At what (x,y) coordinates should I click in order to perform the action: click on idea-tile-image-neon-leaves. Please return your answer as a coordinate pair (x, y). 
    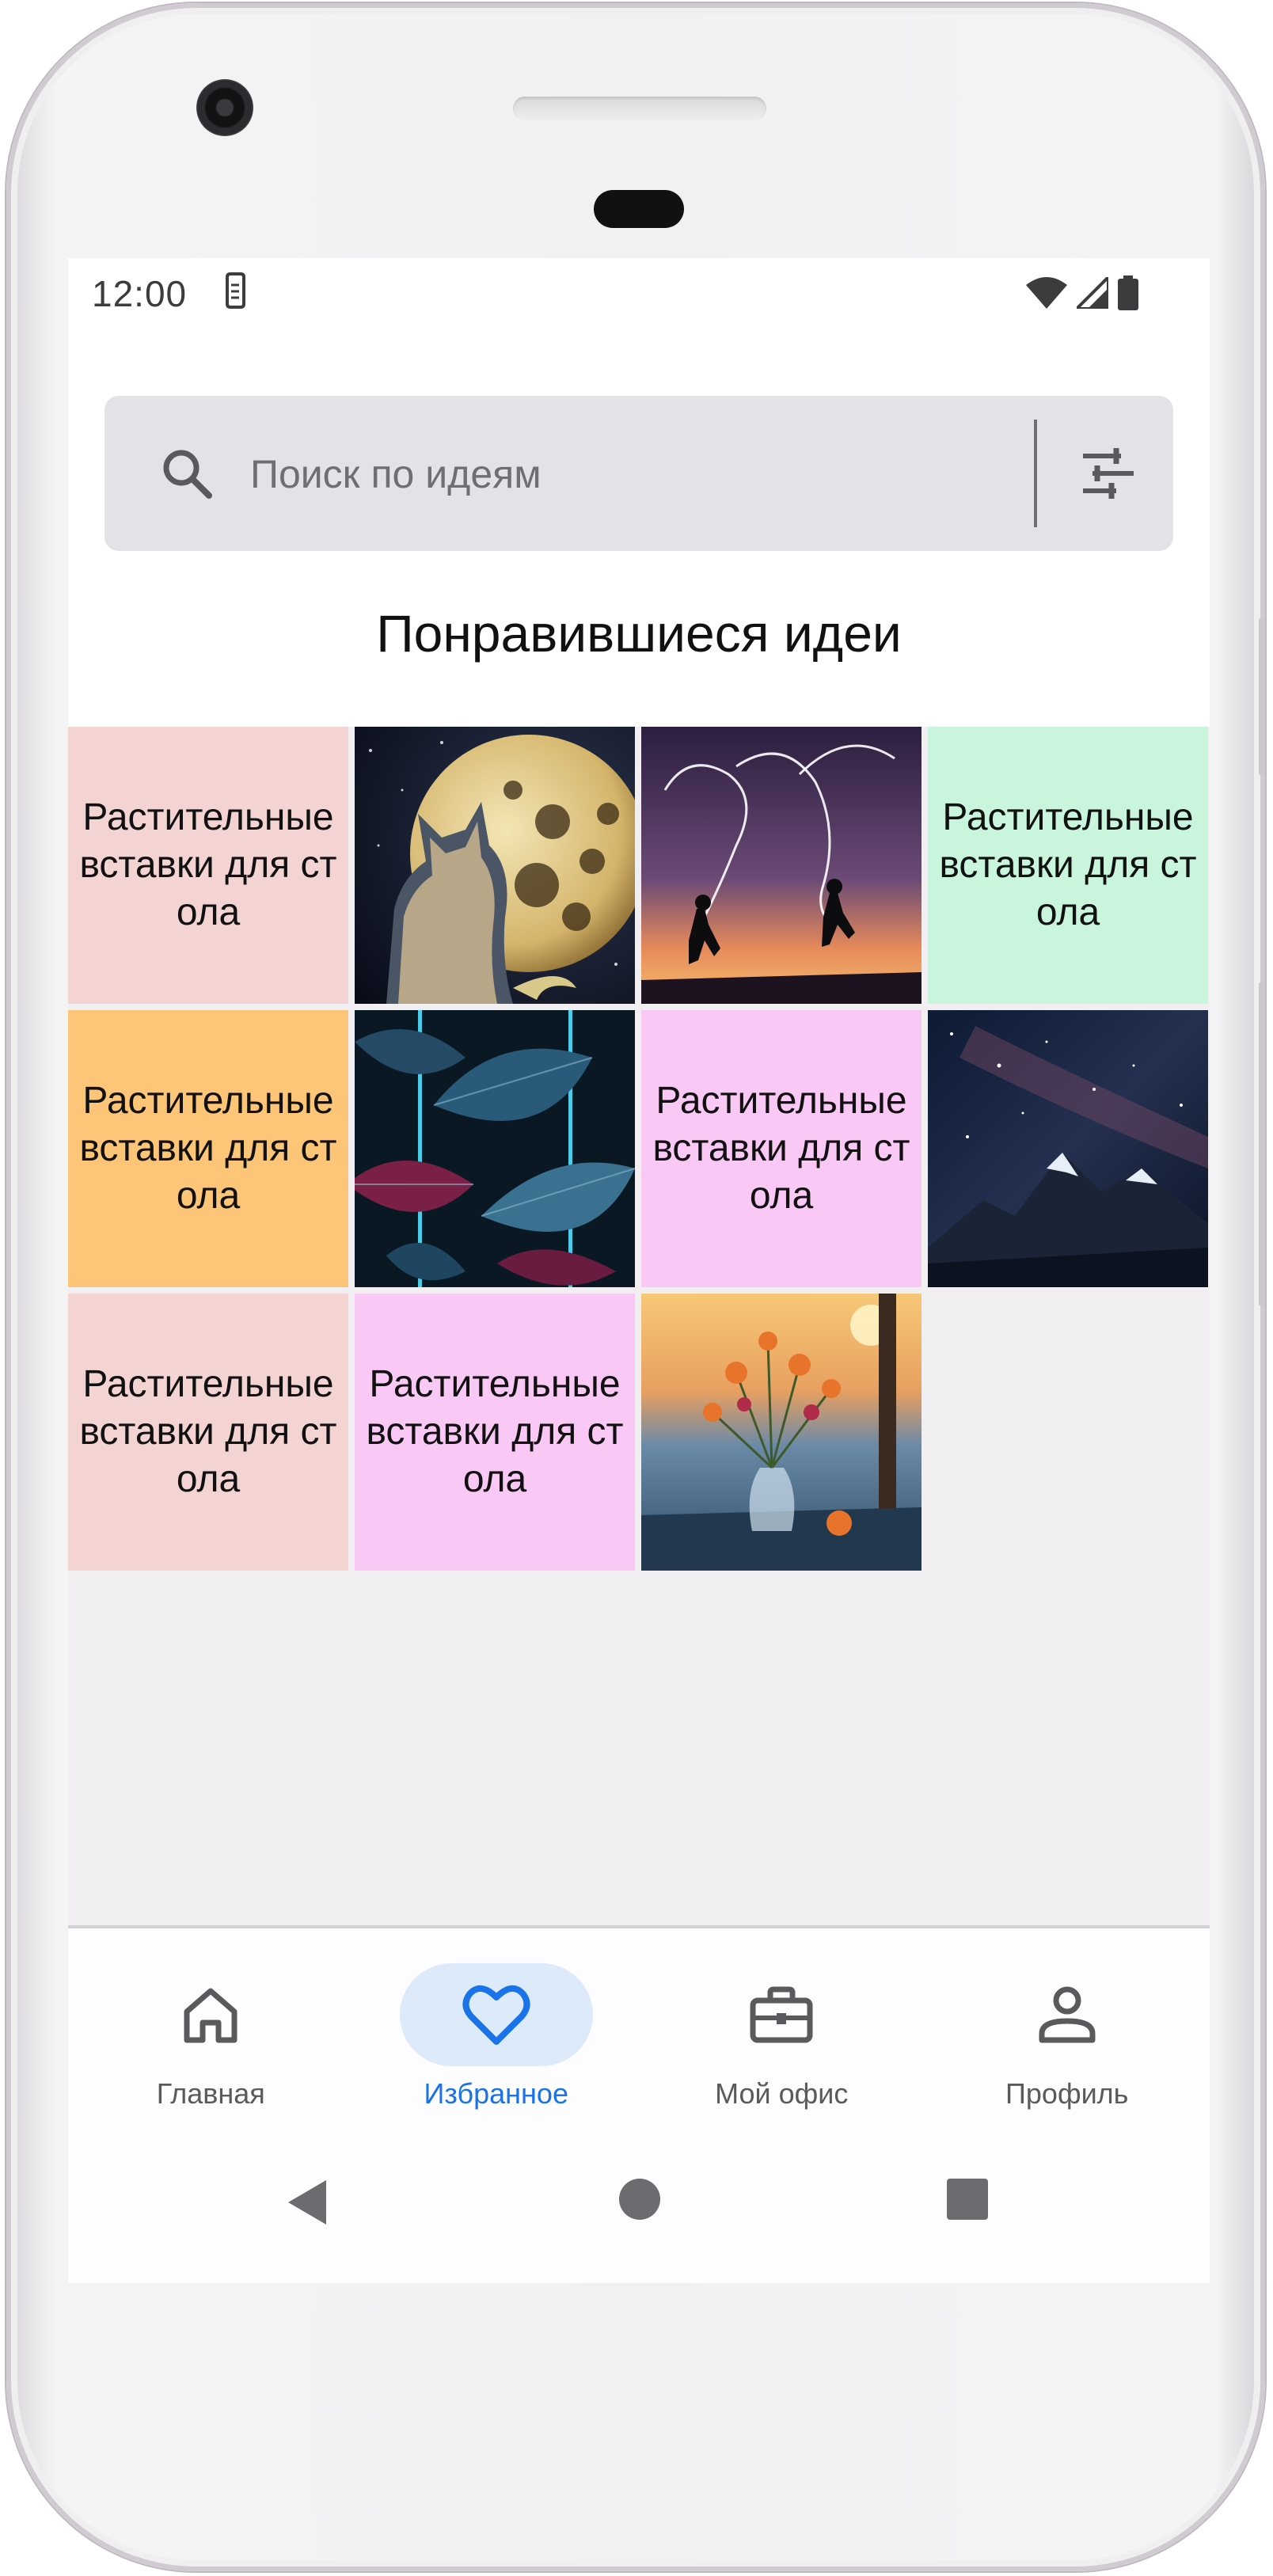
    Looking at the image, I should click on (495, 1148).